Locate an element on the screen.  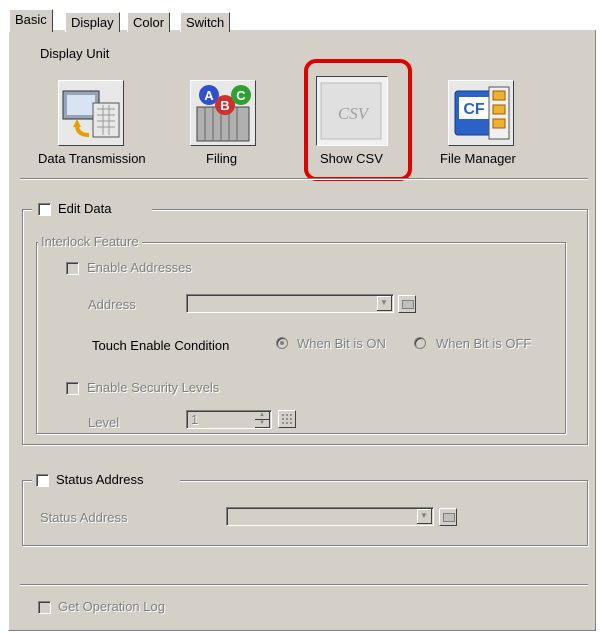
tab-color: Color is located at coordinates (149, 22).